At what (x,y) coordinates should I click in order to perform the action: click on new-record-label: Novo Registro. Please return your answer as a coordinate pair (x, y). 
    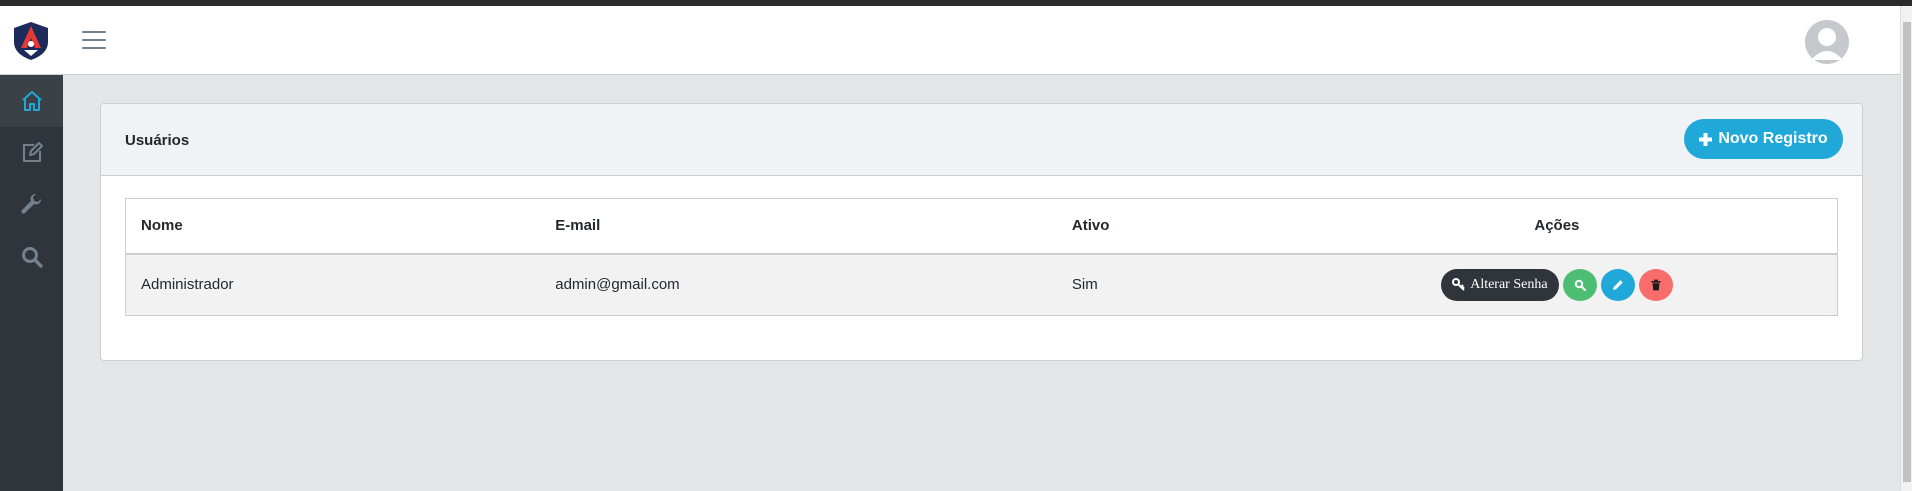
    Looking at the image, I should click on (1773, 138).